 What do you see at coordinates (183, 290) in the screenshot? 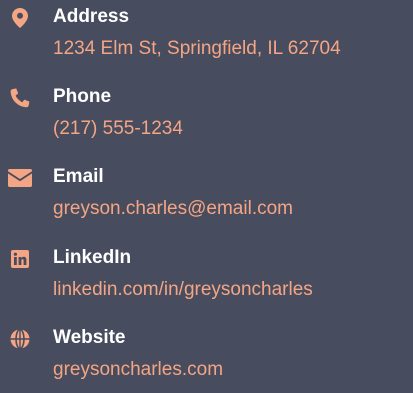
I see `linkedin-value: linkedin.com/in/greysoncharles` at bounding box center [183, 290].